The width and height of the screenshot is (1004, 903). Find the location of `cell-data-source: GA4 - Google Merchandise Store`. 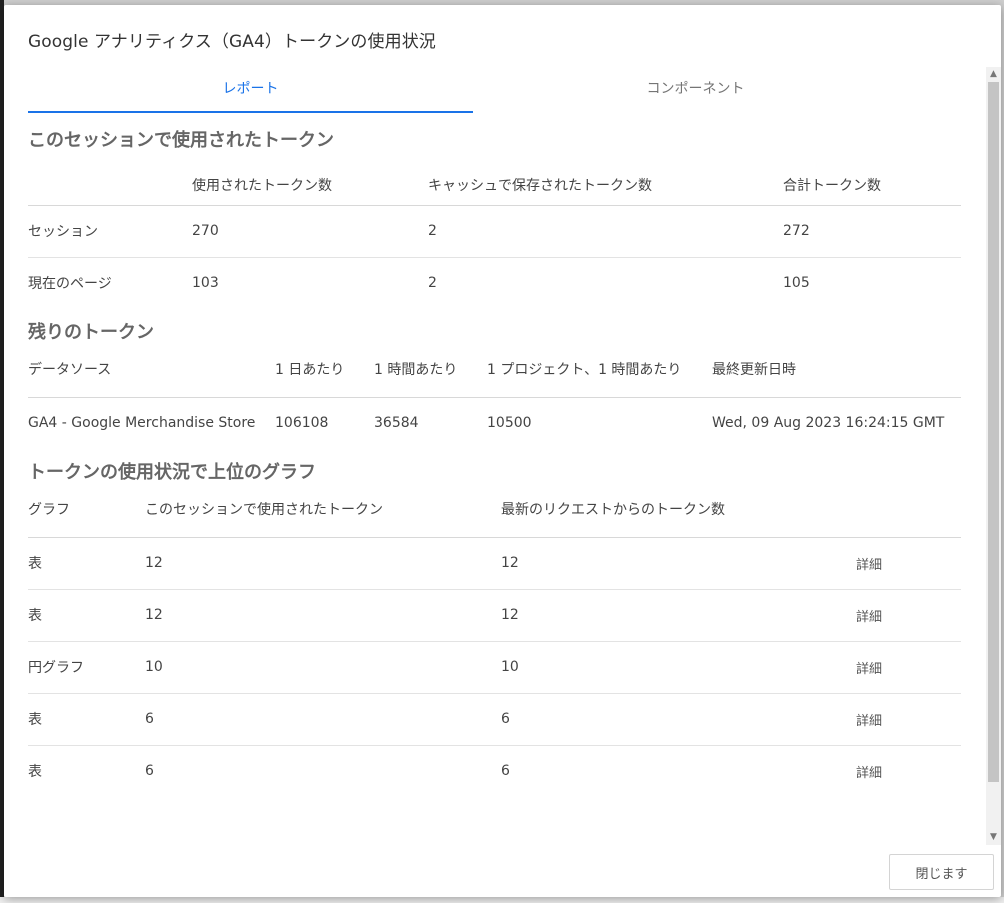

cell-data-source: GA4 - Google Merchandise Store is located at coordinates (142, 423).